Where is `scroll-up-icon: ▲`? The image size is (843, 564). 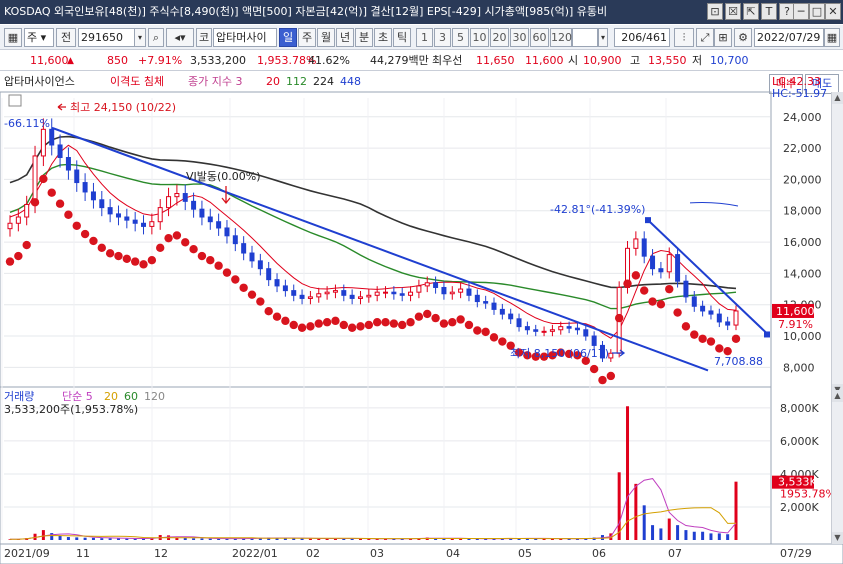
scroll-up-icon: ▲ is located at coordinates (837, 98).